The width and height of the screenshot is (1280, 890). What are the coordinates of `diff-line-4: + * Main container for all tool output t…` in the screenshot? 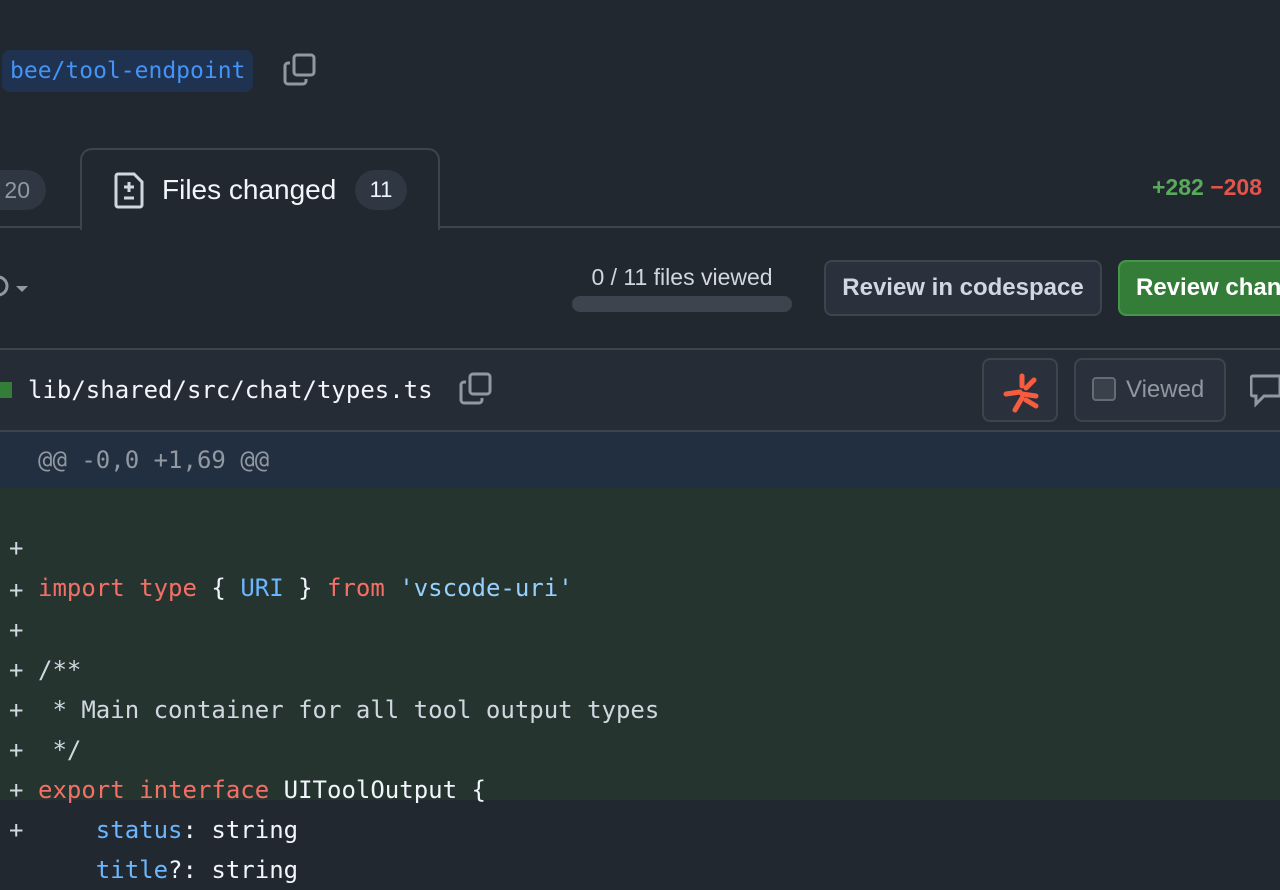 It's located at (640, 630).